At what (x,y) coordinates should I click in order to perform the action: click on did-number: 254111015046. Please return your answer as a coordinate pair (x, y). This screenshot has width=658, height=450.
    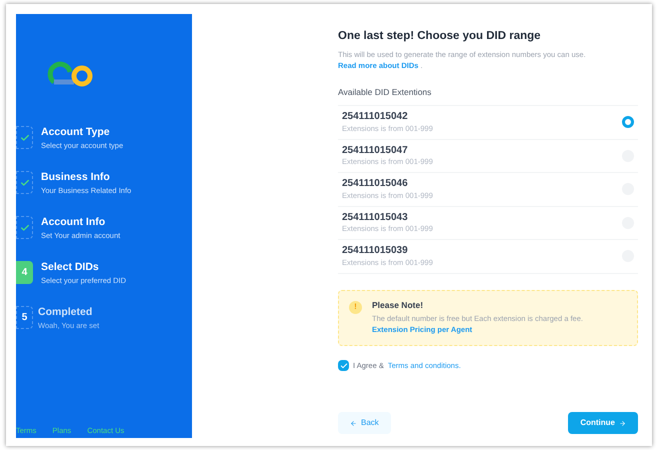
    Looking at the image, I should click on (375, 184).